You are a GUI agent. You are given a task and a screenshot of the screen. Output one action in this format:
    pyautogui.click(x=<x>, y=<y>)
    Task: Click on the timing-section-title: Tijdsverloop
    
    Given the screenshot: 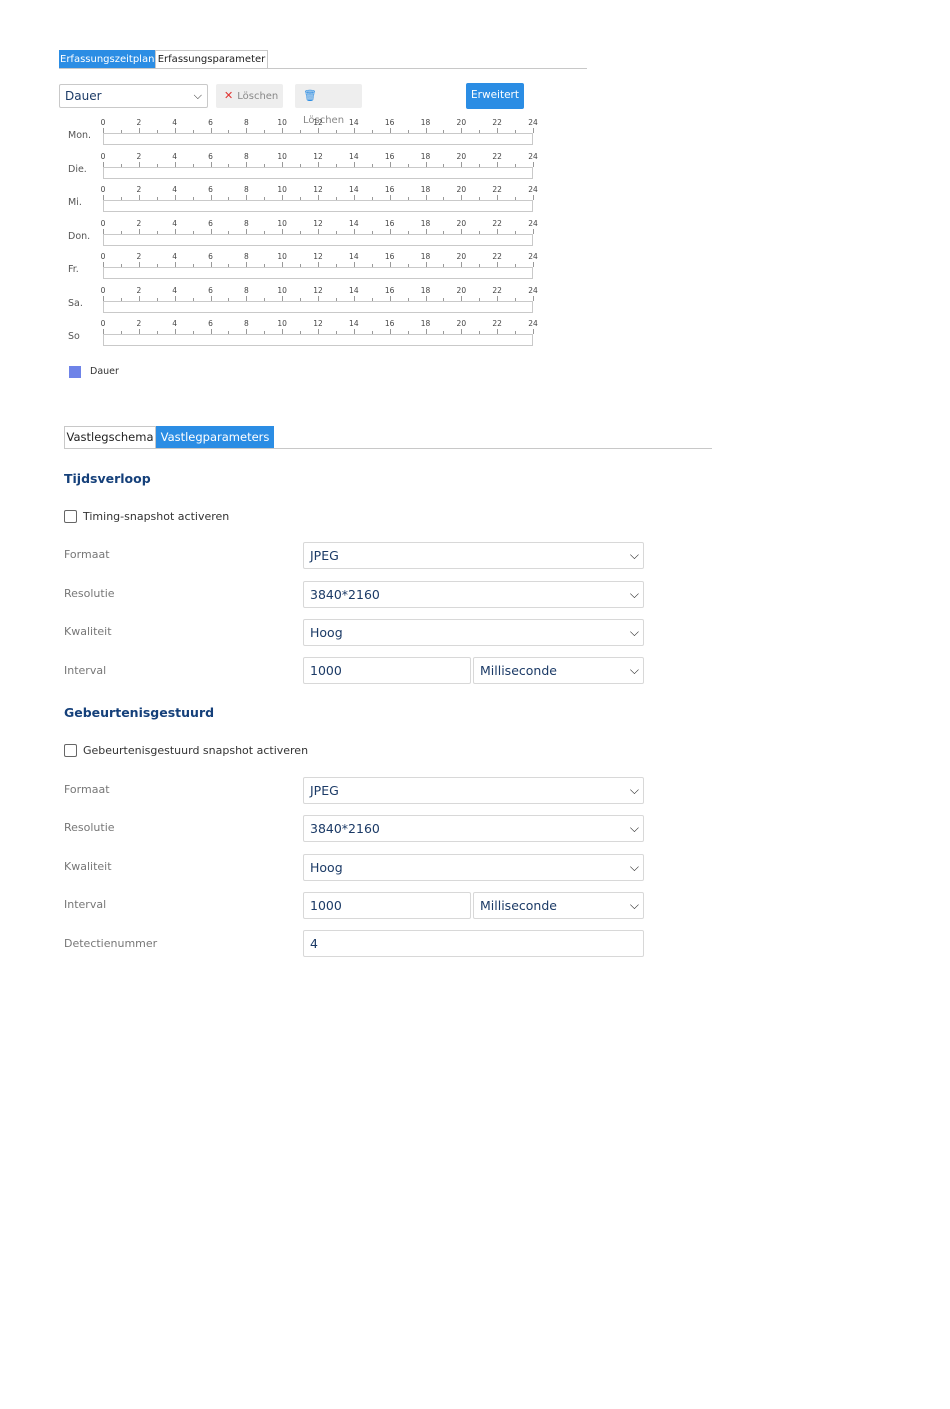 What is the action you would take?
    pyautogui.click(x=107, y=478)
    